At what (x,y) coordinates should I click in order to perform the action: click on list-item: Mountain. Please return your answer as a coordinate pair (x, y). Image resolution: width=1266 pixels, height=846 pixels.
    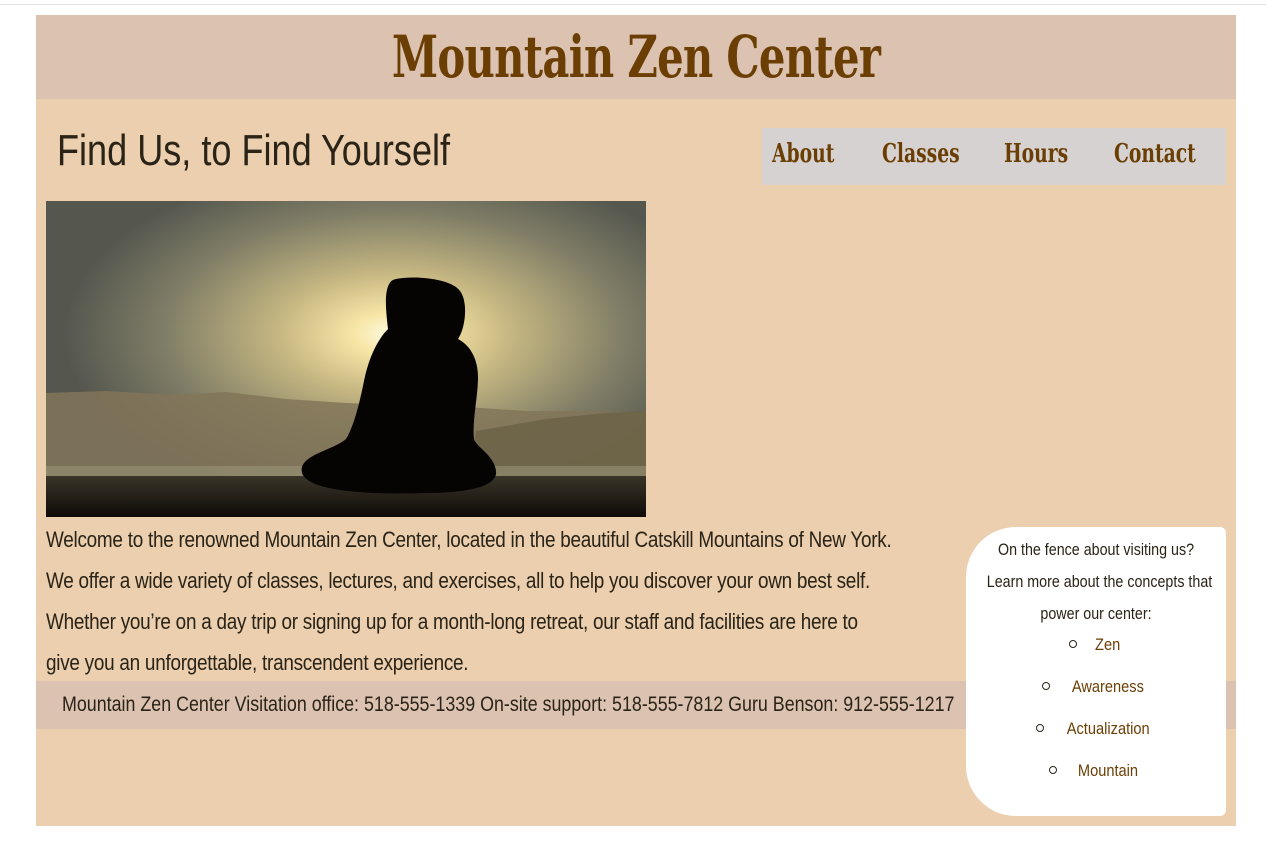
    Looking at the image, I should click on (1096, 776).